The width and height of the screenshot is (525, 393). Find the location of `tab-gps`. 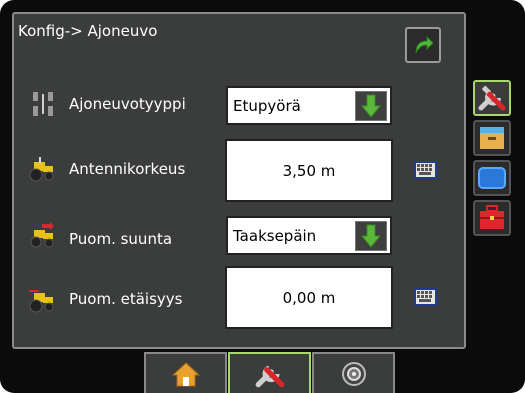

tab-gps is located at coordinates (353, 372).